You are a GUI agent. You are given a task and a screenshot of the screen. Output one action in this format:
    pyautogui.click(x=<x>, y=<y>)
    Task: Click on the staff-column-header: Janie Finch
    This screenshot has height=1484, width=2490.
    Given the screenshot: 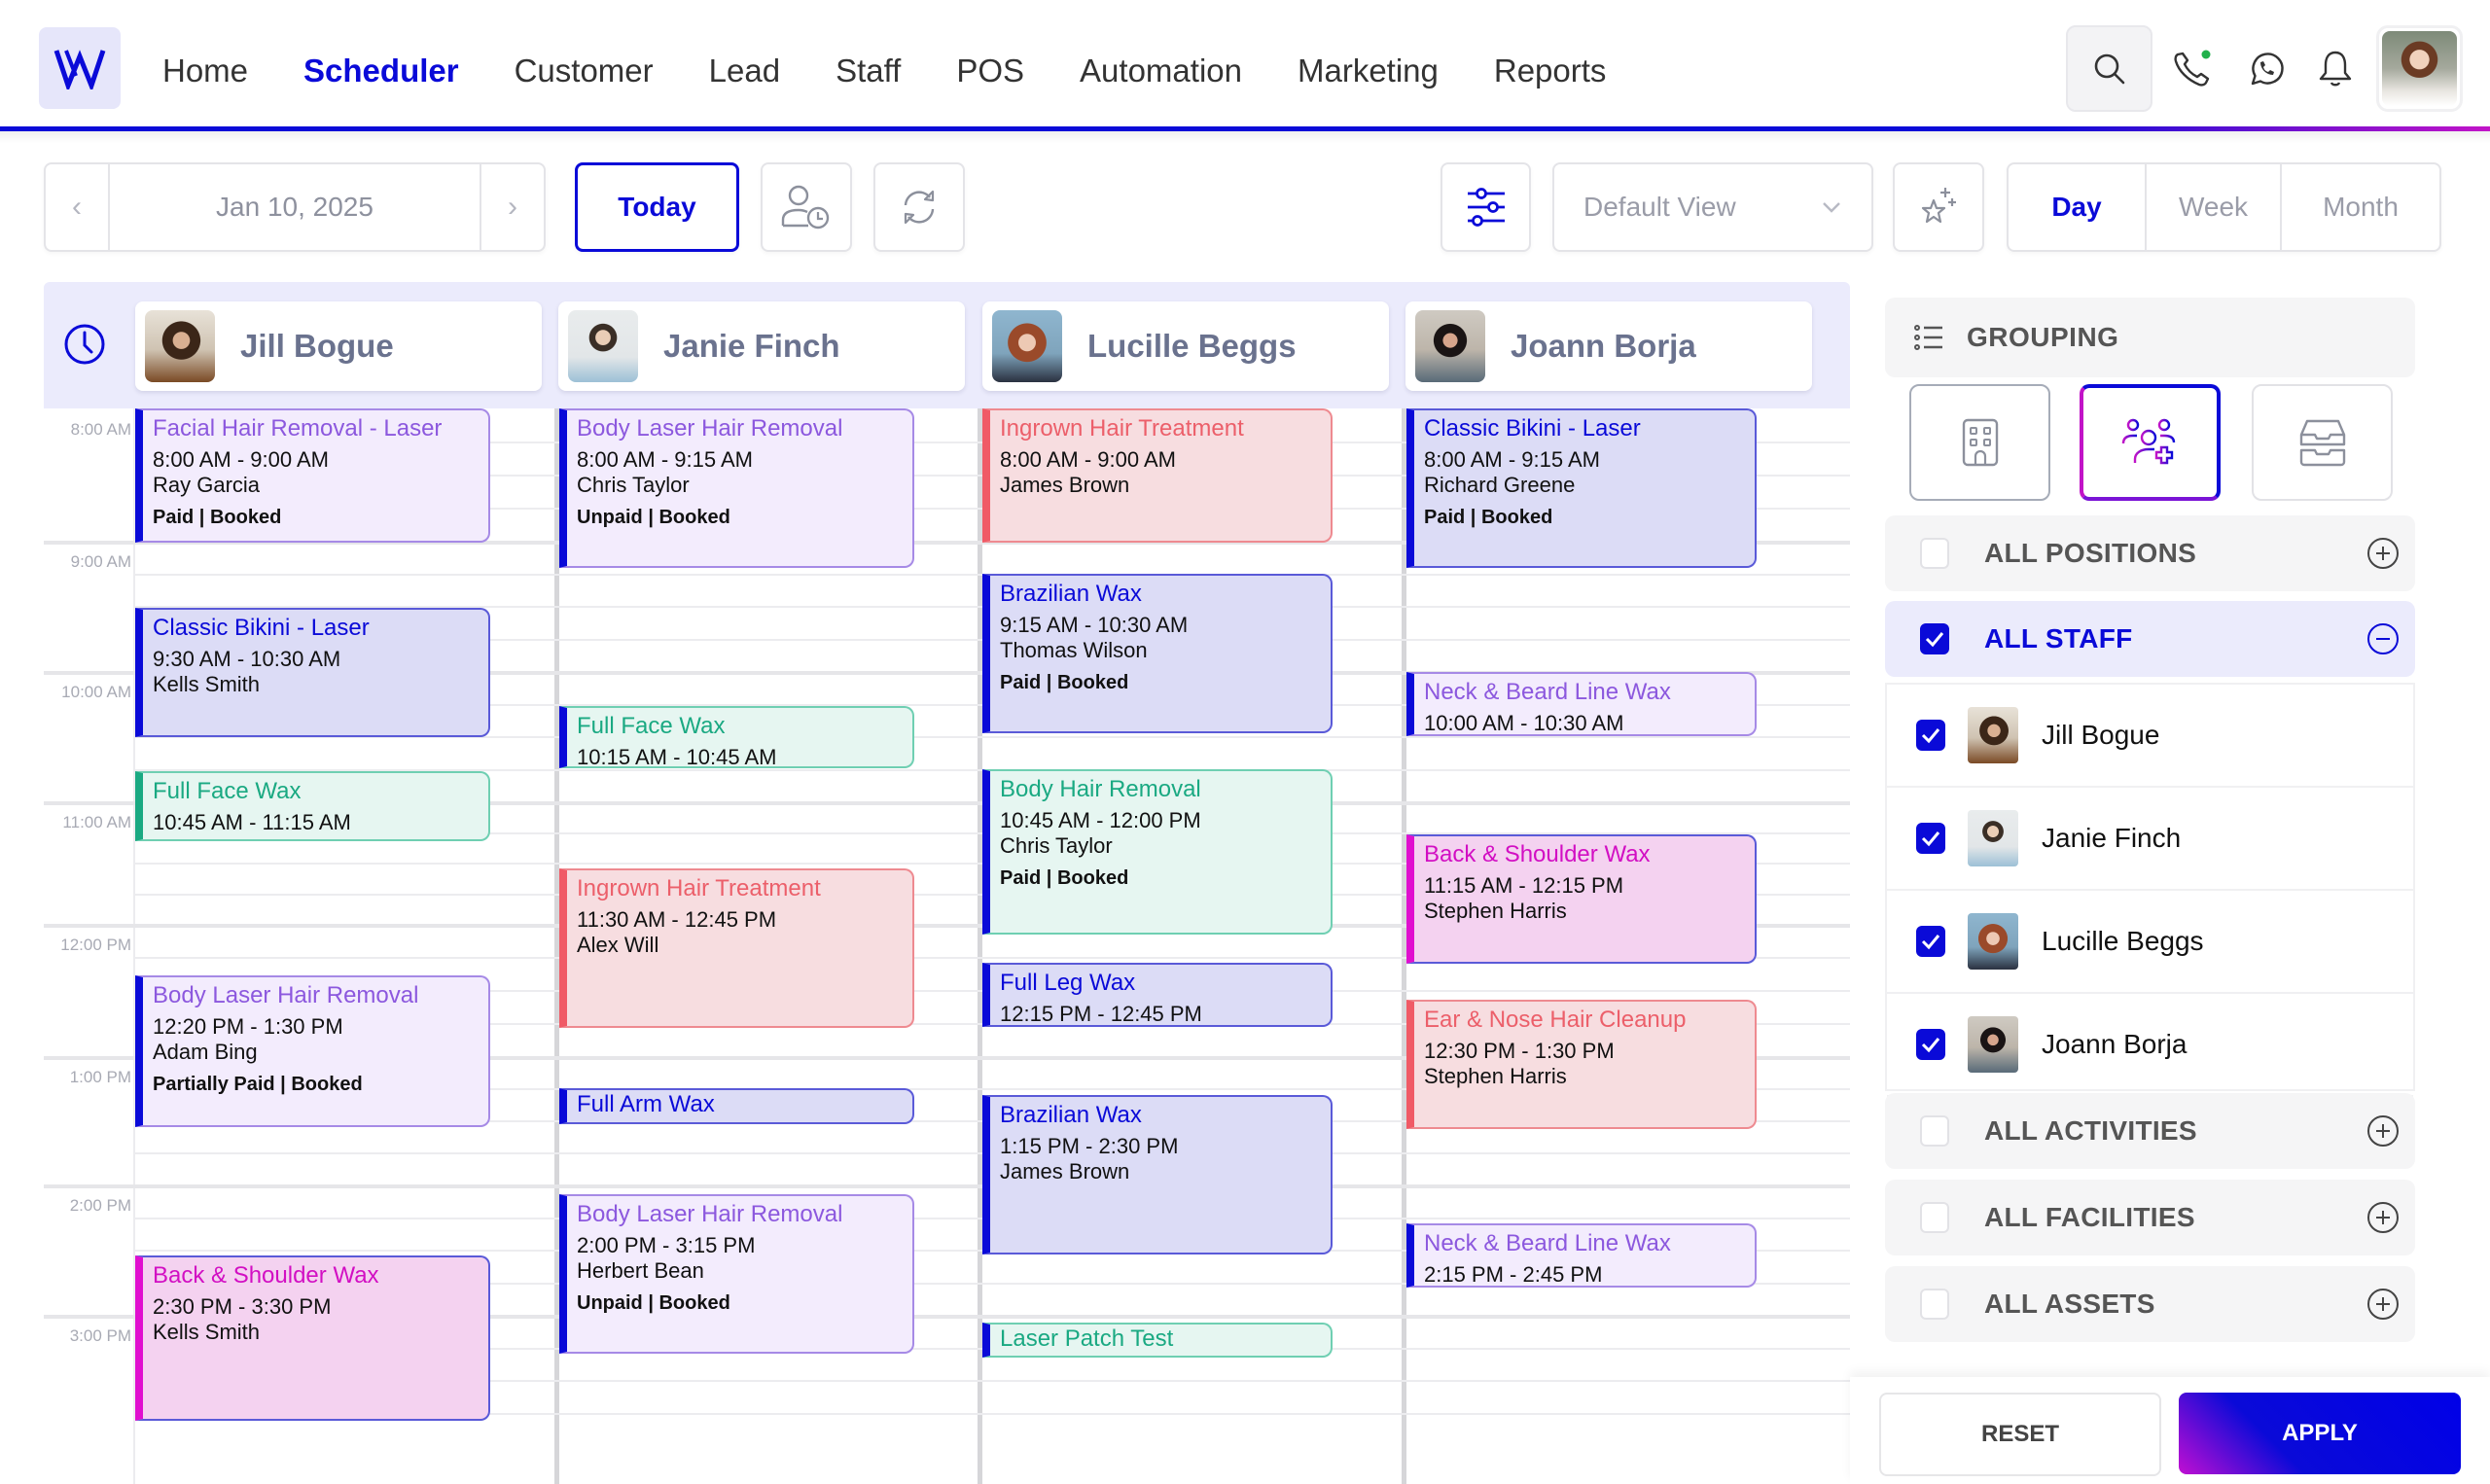 What is the action you would take?
    pyautogui.click(x=761, y=346)
    